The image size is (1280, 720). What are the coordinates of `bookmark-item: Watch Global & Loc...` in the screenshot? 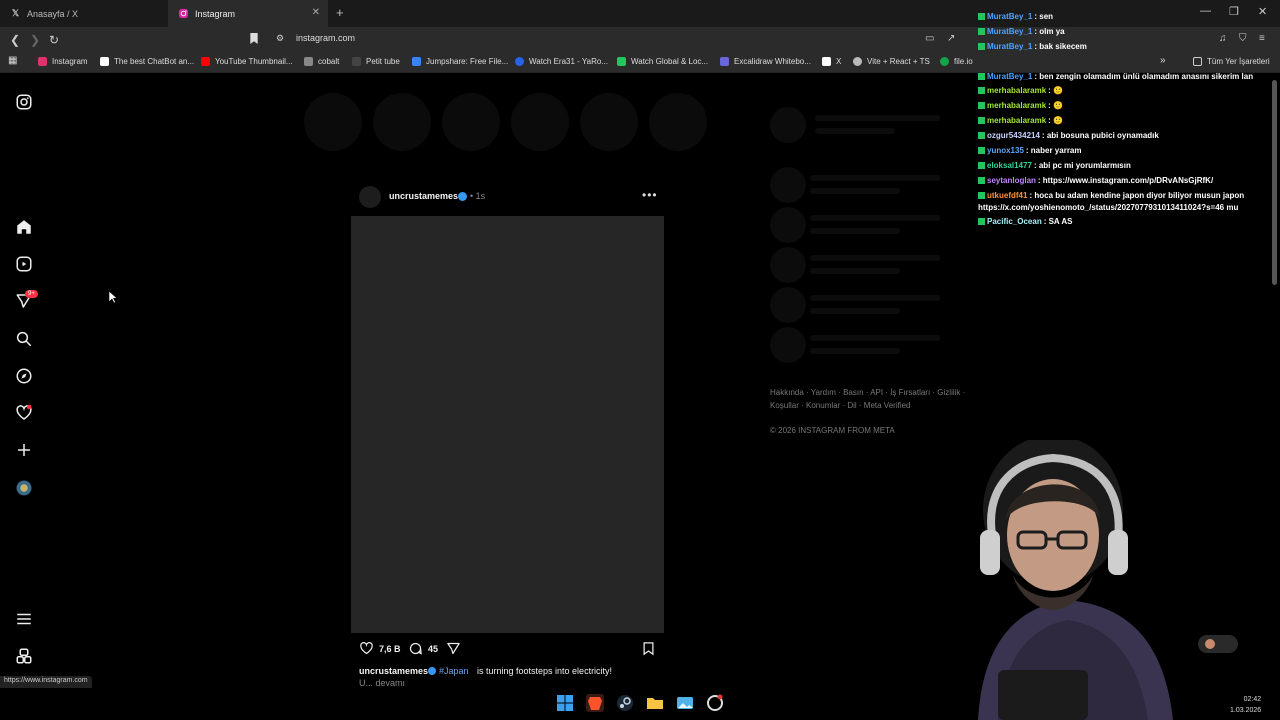 It's located at (662, 61).